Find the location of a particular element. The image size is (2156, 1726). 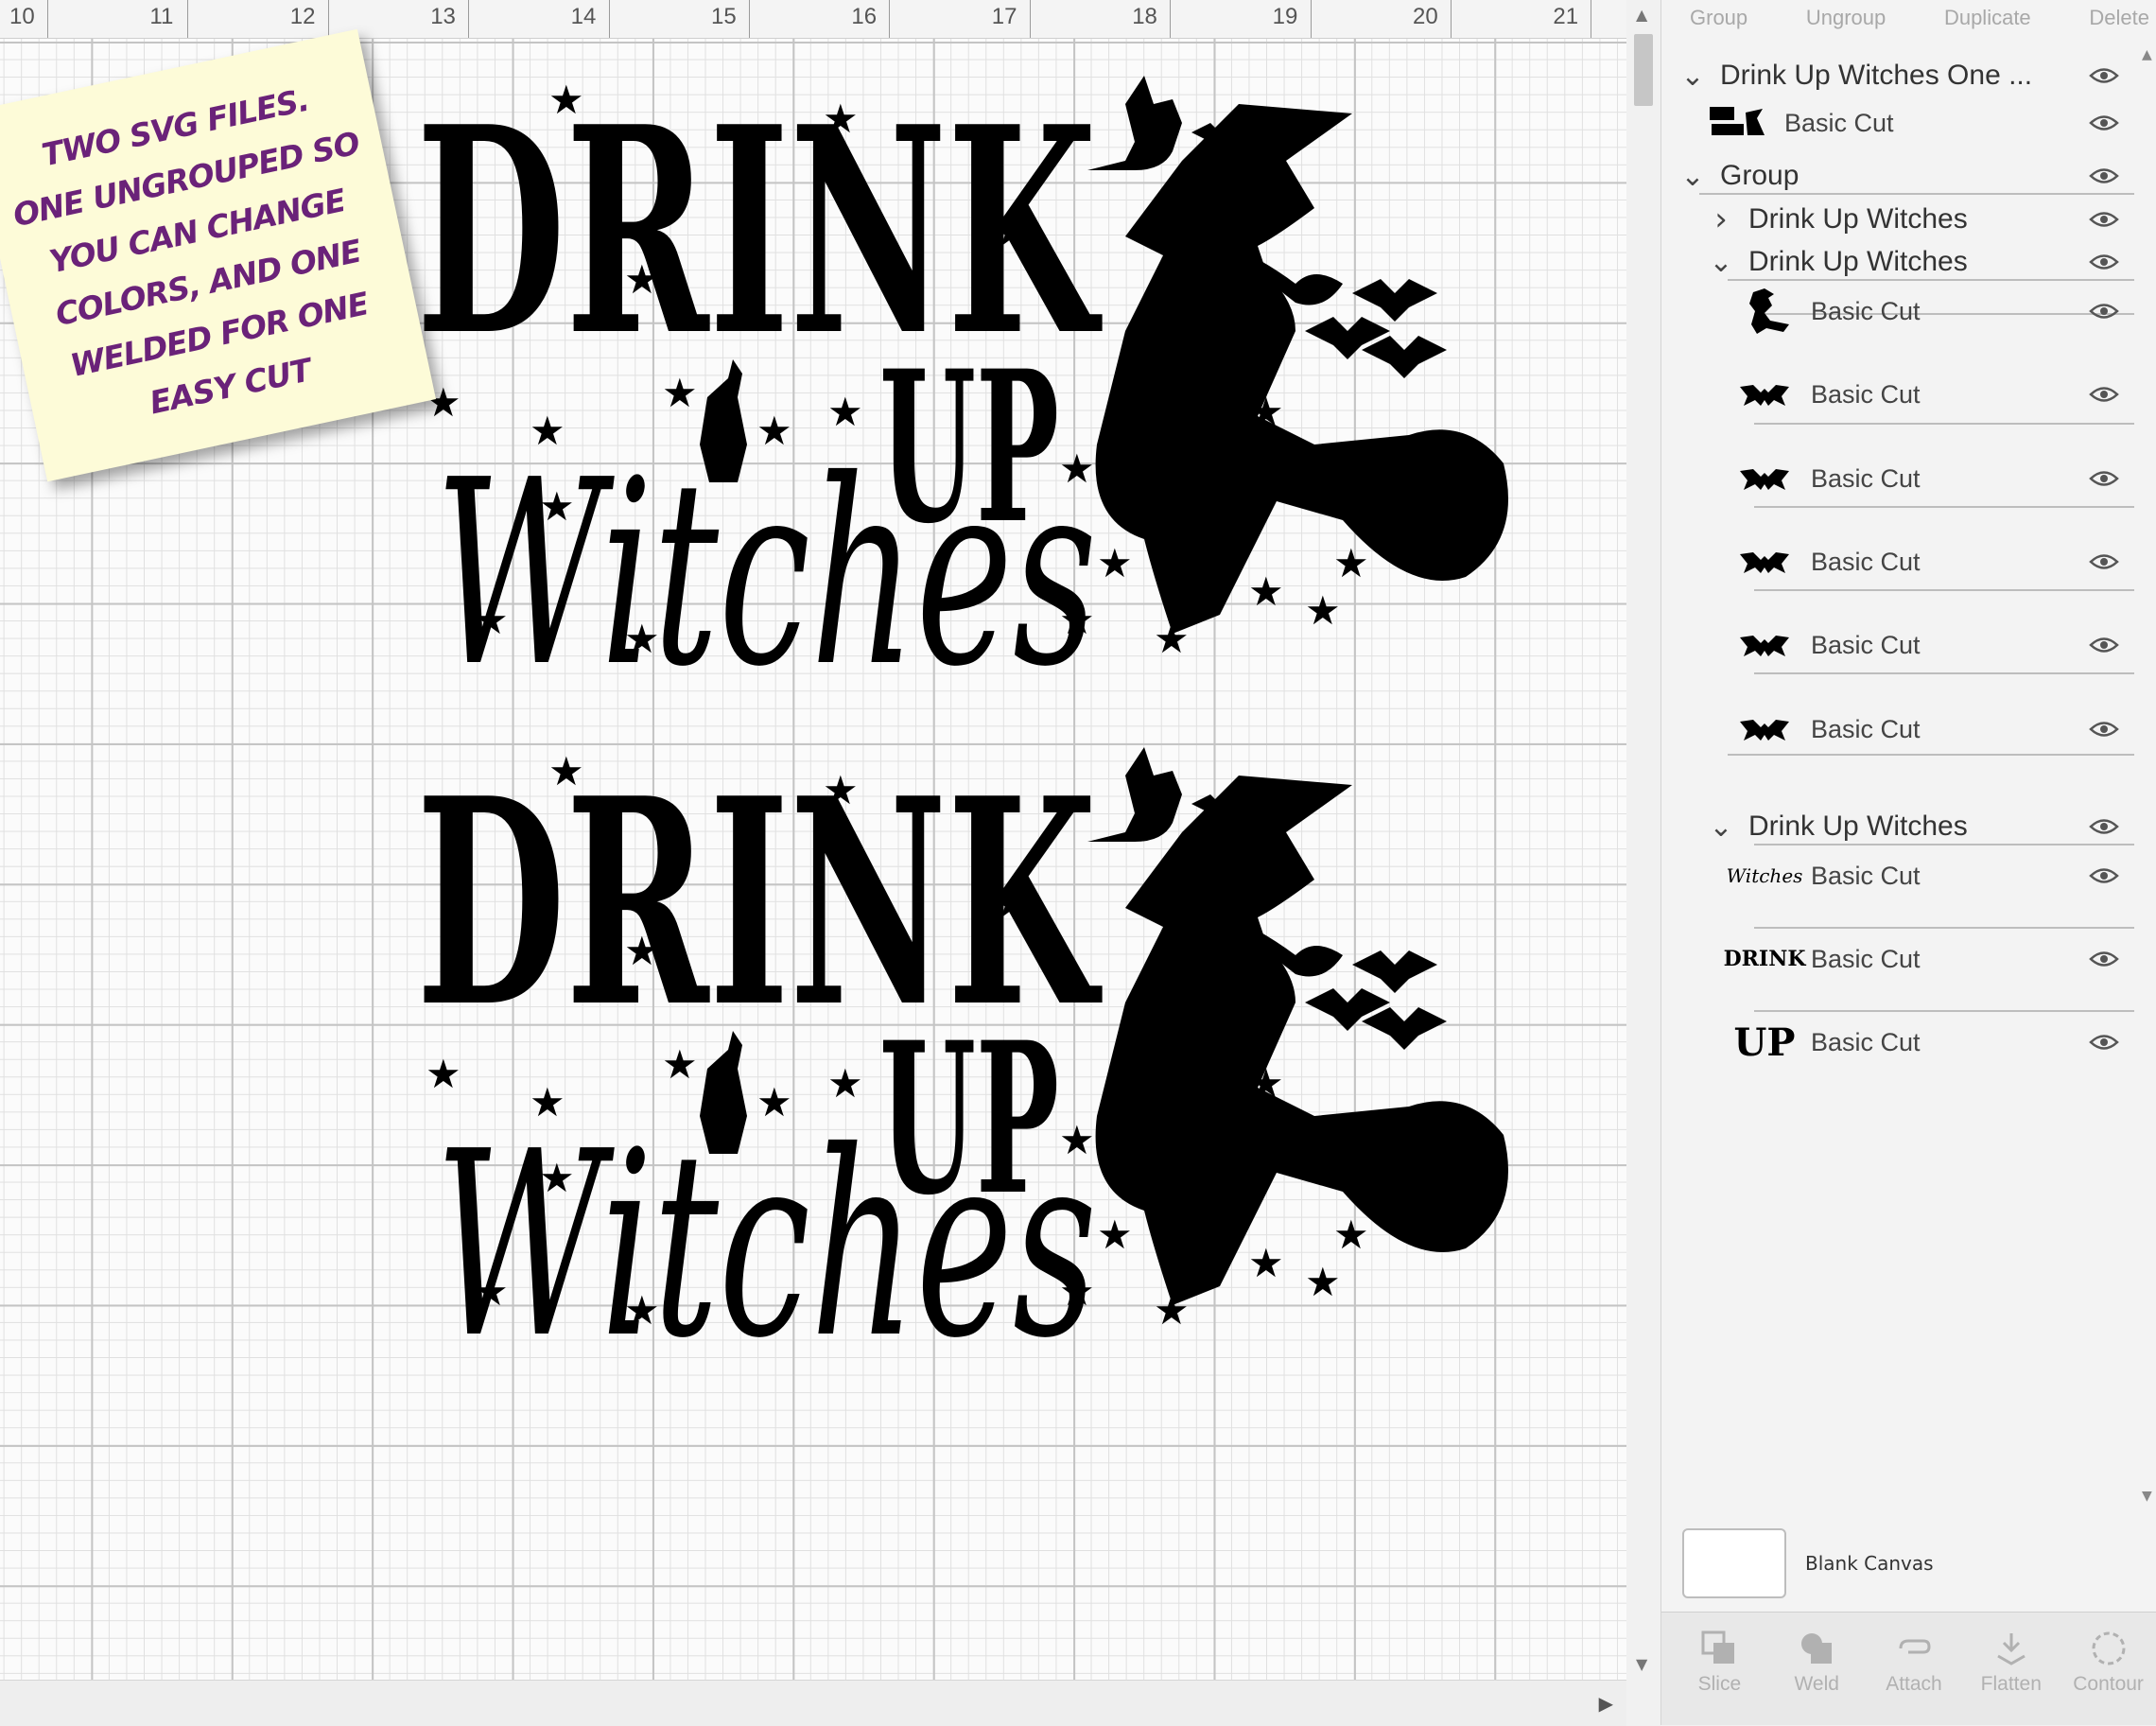

ruler-label: 13 is located at coordinates (443, 16).